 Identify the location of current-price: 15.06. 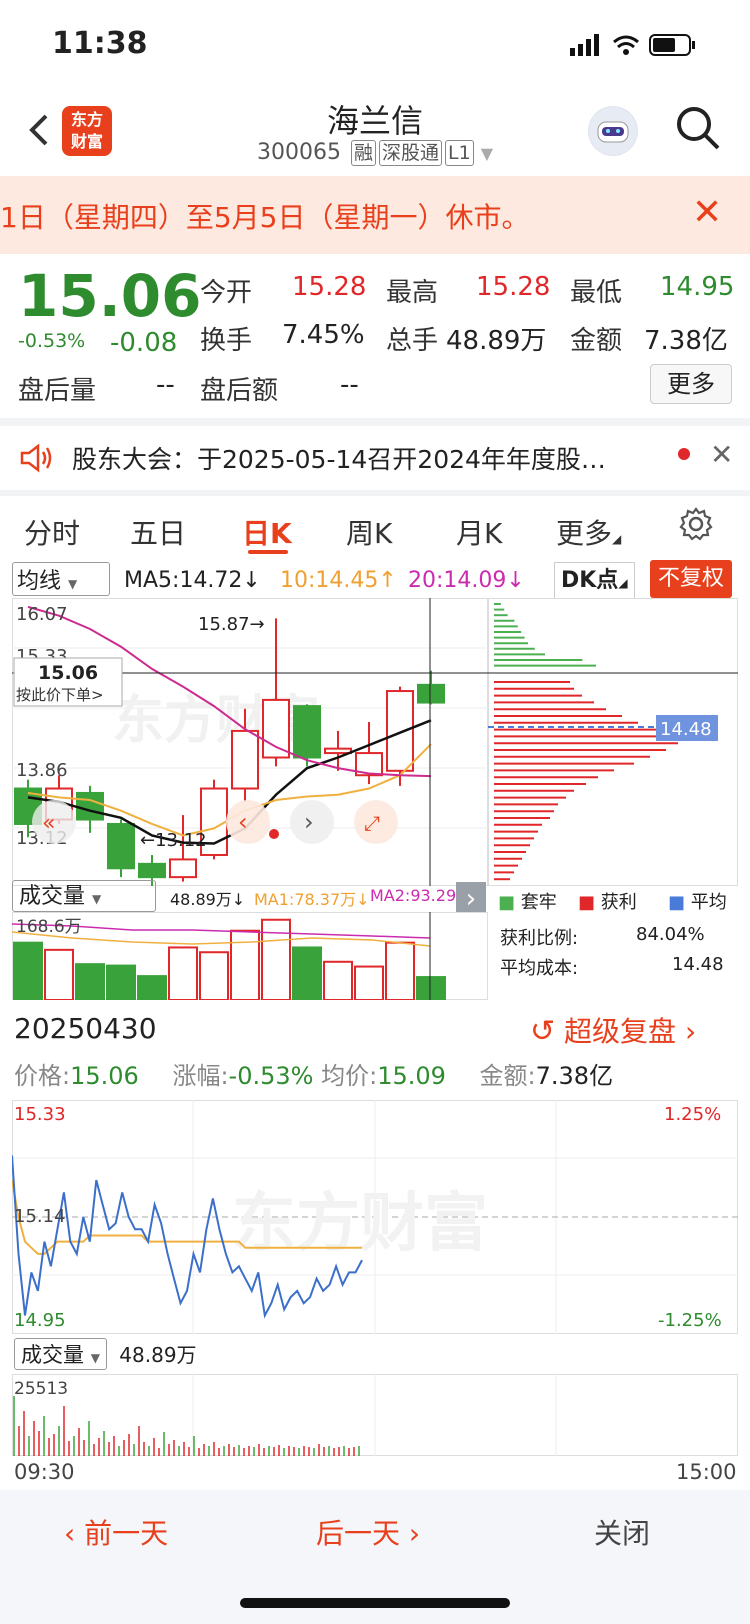
(110, 296).